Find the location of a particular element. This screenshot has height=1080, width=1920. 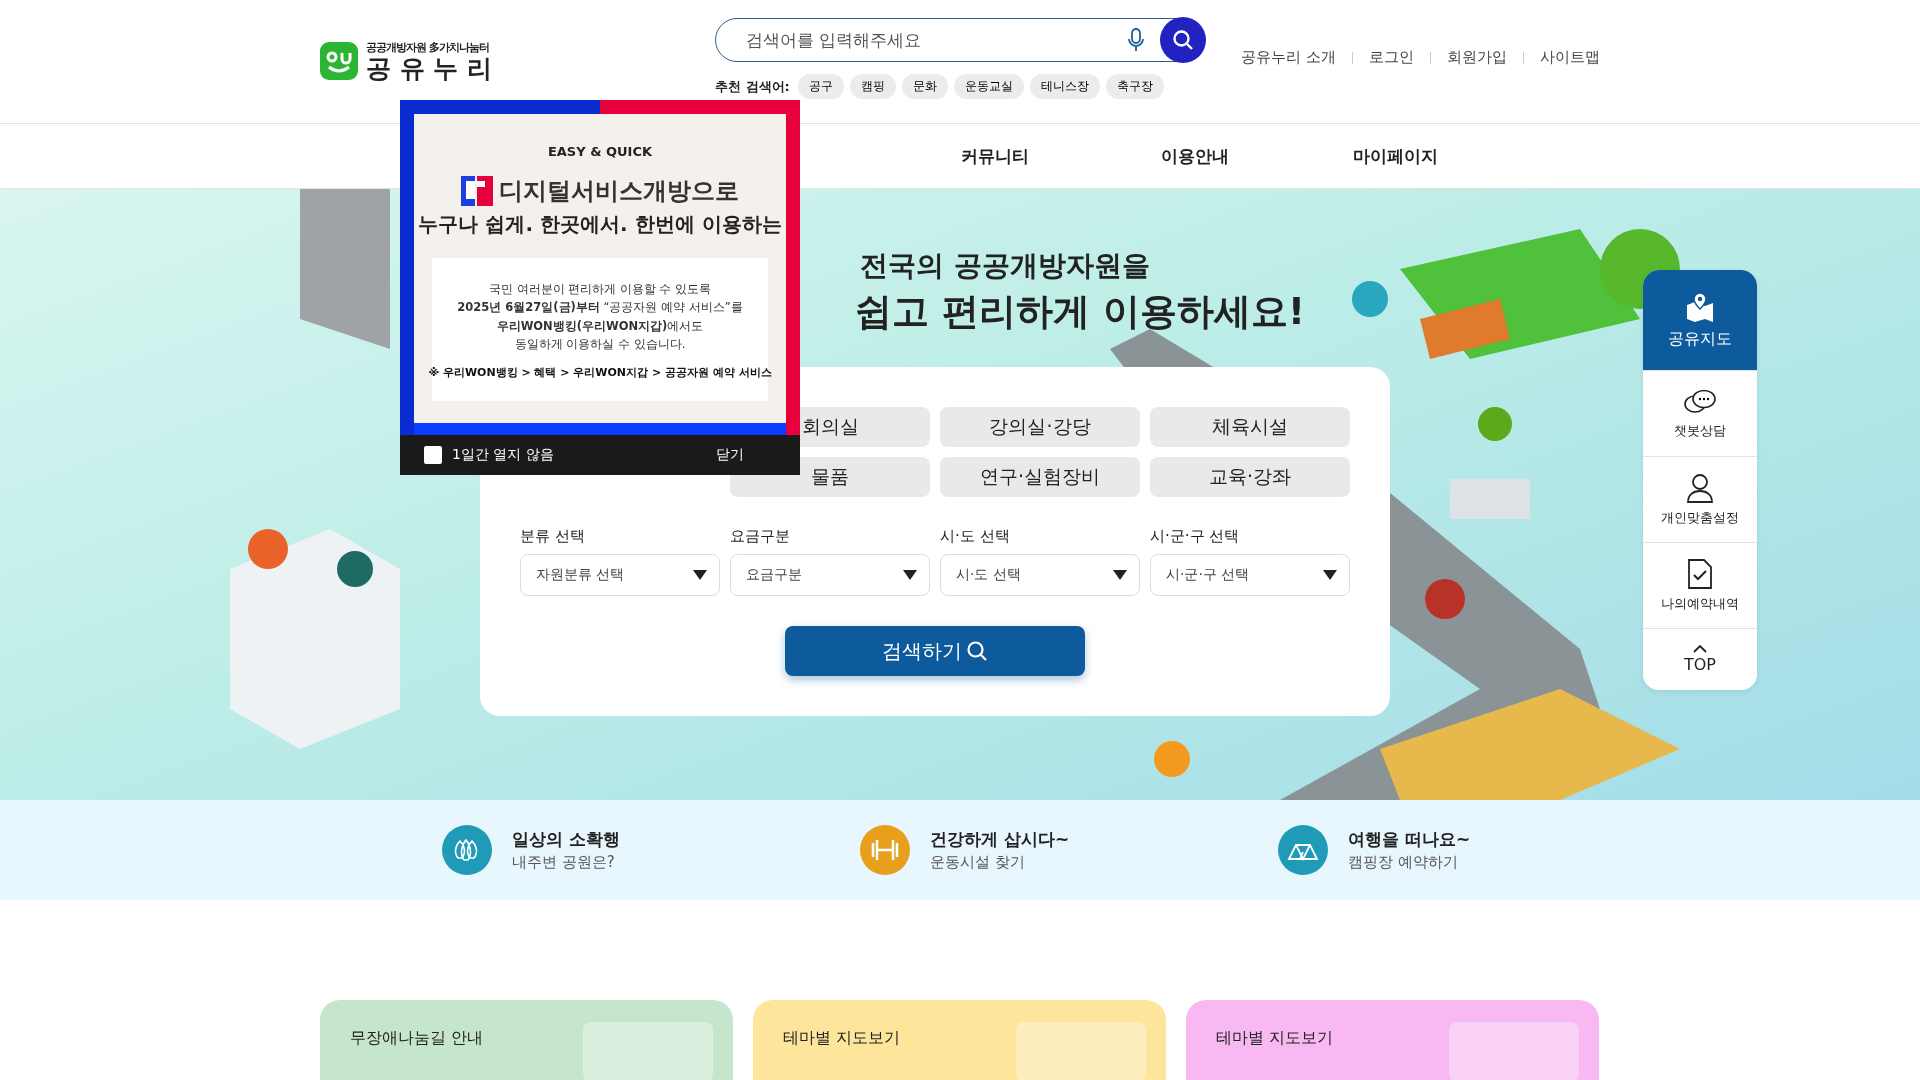

logo-name: 공 유 누 리 is located at coordinates (429, 69).